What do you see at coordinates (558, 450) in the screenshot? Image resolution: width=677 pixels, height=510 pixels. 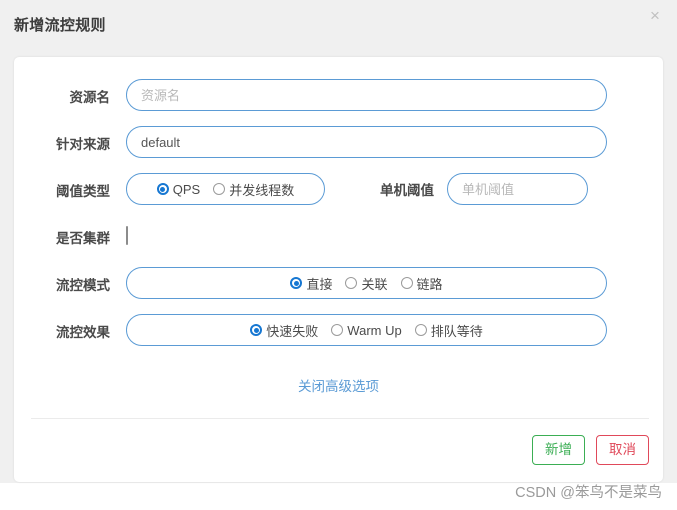 I see `add-button: 新增` at bounding box center [558, 450].